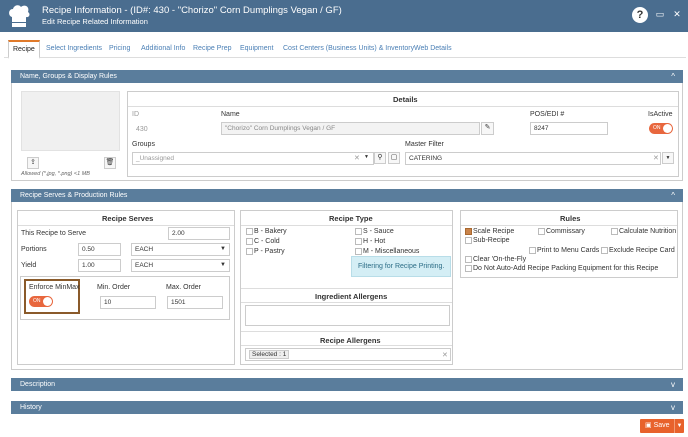  Describe the element at coordinates (74, 195) in the screenshot. I see `serves-panel-title: Recipe Serves & Production Rules` at that location.